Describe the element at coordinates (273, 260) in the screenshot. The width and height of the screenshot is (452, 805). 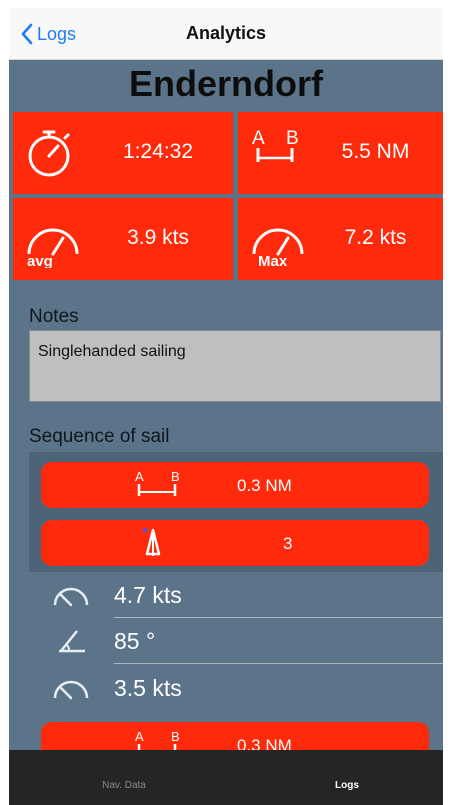
I see `max-icon-text: Max` at that location.